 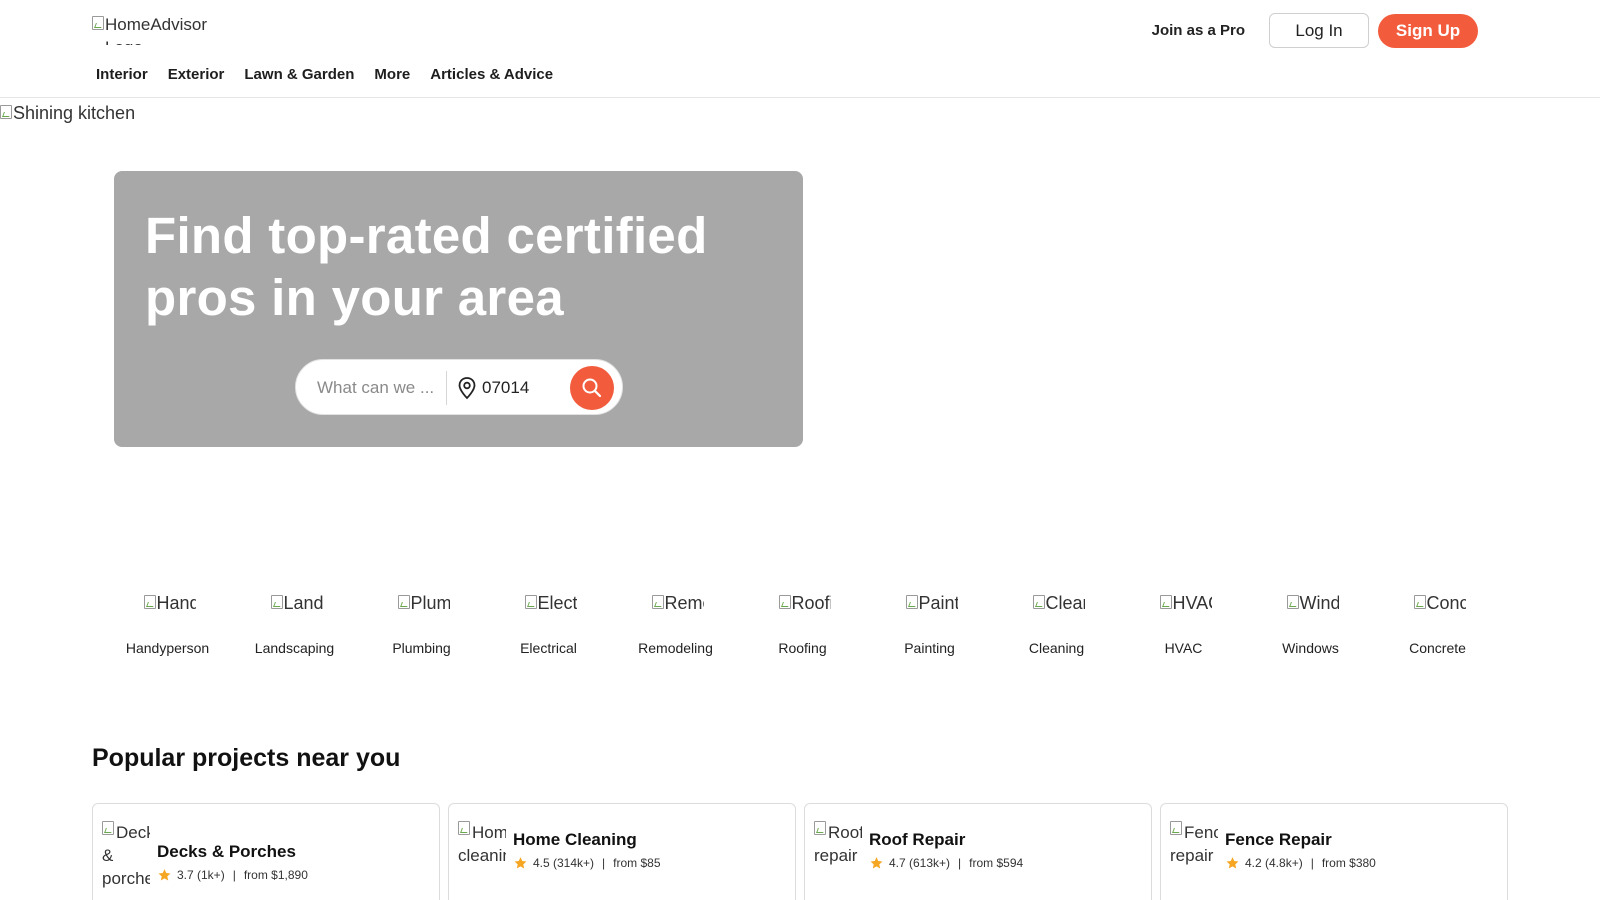 What do you see at coordinates (548, 648) in the screenshot?
I see `category-label: Electrical` at bounding box center [548, 648].